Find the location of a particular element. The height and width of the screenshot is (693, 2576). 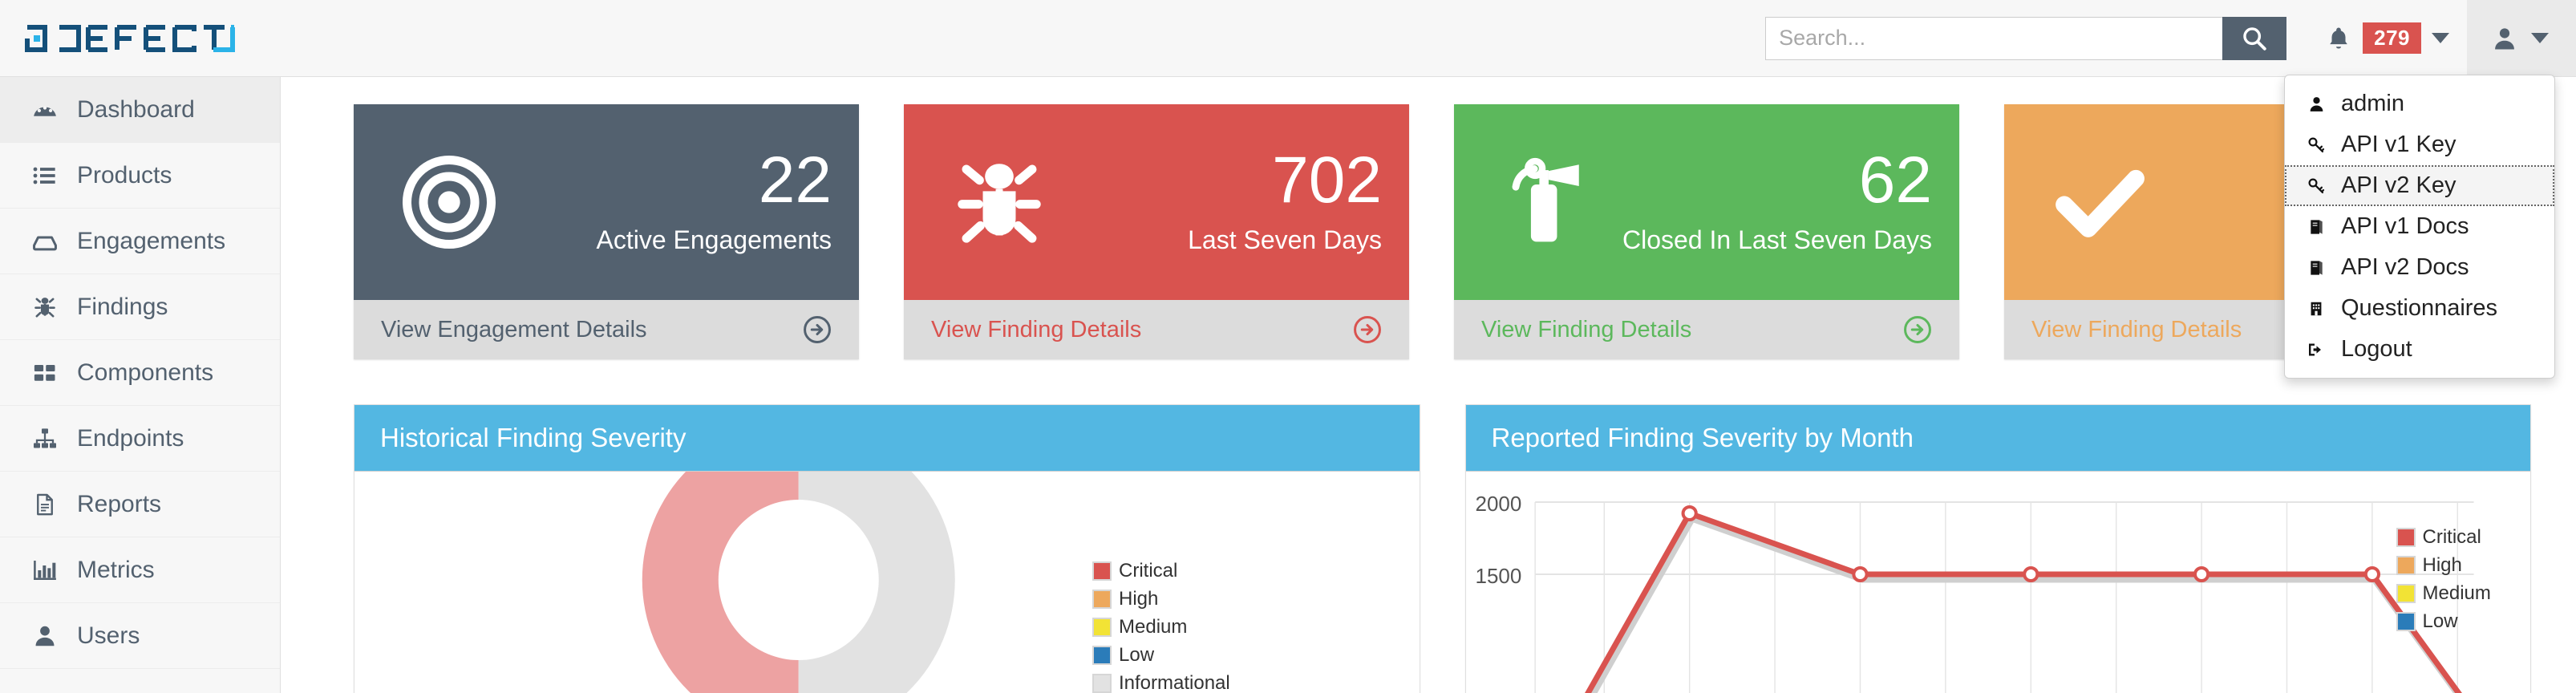

legend-item: Low is located at coordinates (1161, 655).